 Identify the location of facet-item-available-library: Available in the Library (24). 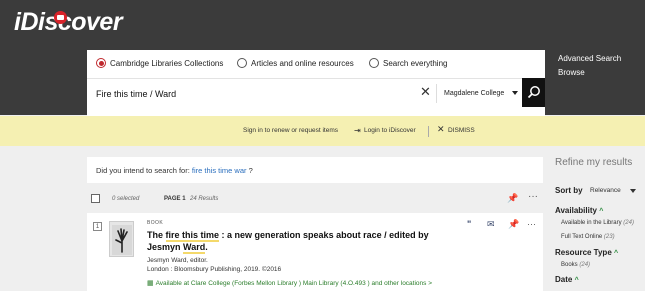
(597, 223).